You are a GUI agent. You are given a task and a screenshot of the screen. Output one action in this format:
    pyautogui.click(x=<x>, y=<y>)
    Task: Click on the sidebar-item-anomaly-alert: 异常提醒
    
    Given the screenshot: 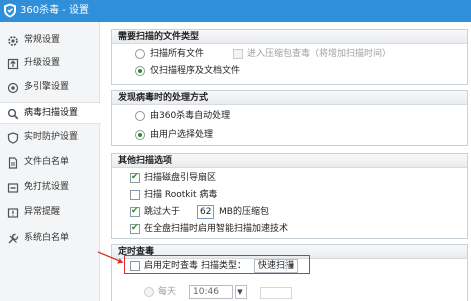 What is the action you would take?
    pyautogui.click(x=50, y=213)
    